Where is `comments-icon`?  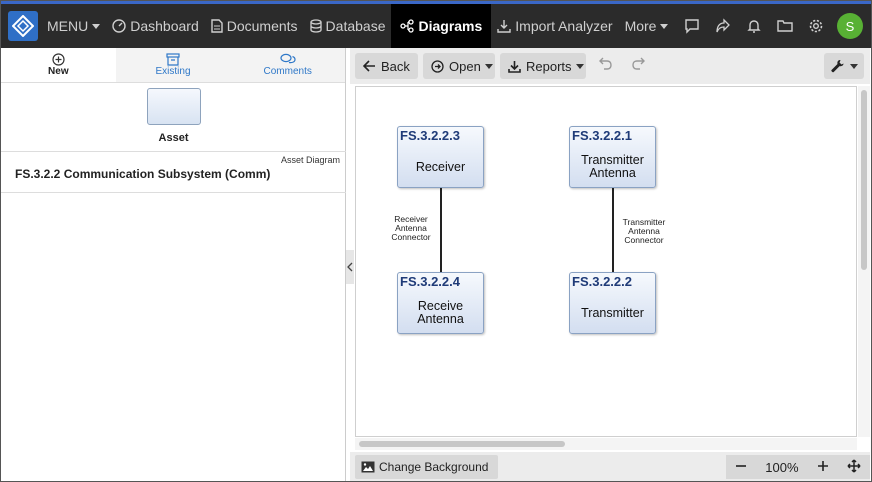
comments-icon is located at coordinates (288, 58).